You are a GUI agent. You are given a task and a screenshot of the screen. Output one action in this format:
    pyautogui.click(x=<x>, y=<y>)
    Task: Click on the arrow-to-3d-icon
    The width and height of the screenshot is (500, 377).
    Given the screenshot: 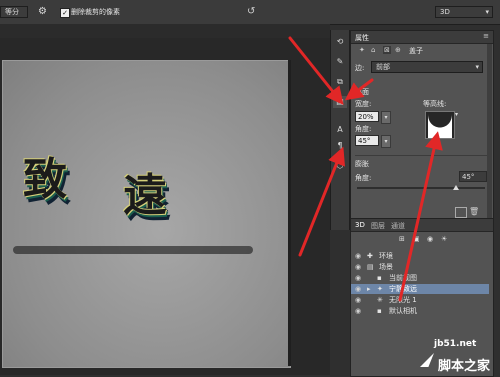 What is the action you would take?
    pyautogui.click(x=322, y=201)
    